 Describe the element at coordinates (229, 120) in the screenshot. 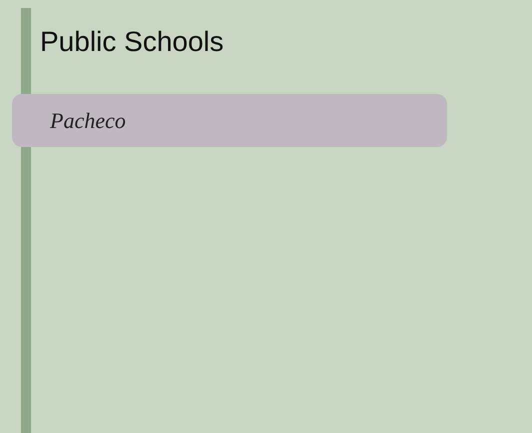

I see `school-card: Pacheco` at that location.